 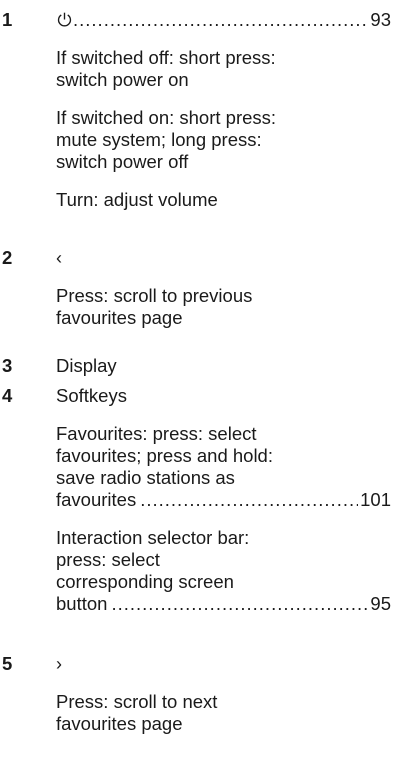 What do you see at coordinates (7, 365) in the screenshot?
I see `item-number: 3` at bounding box center [7, 365].